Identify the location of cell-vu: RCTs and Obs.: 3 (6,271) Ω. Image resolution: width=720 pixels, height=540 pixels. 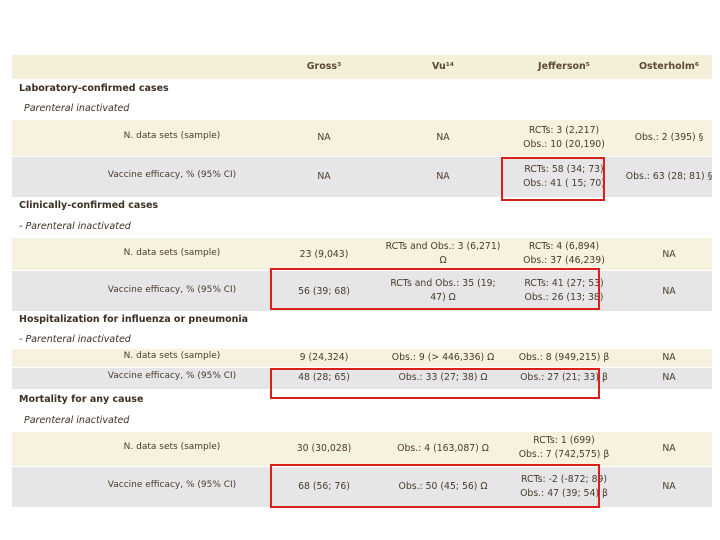
(443, 253).